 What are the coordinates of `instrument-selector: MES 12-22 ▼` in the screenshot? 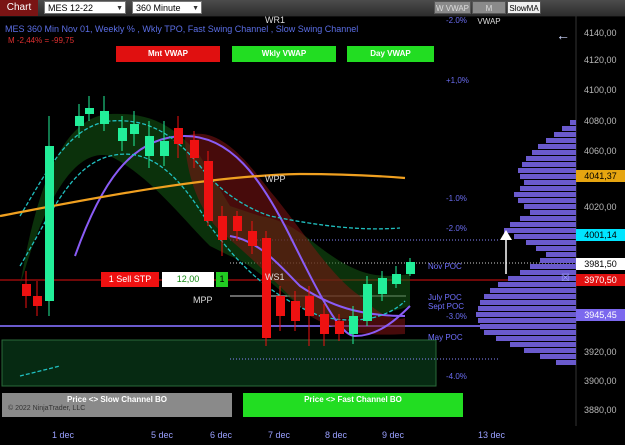 It's located at (85, 7).